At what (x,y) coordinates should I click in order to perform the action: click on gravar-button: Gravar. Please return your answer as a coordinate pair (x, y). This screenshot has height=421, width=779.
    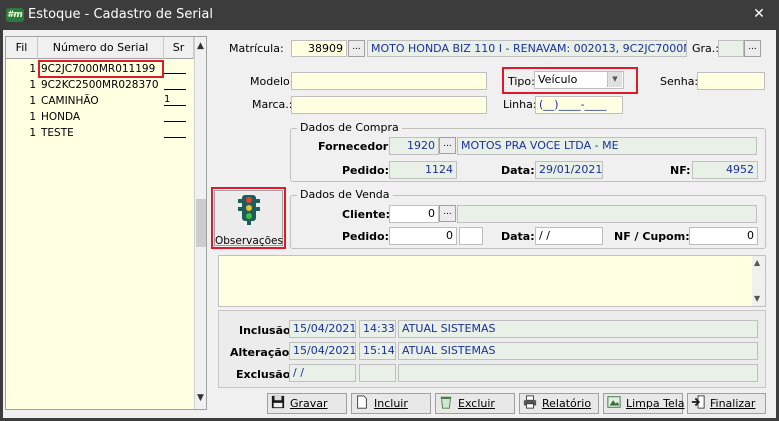
    Looking at the image, I should click on (307, 403).